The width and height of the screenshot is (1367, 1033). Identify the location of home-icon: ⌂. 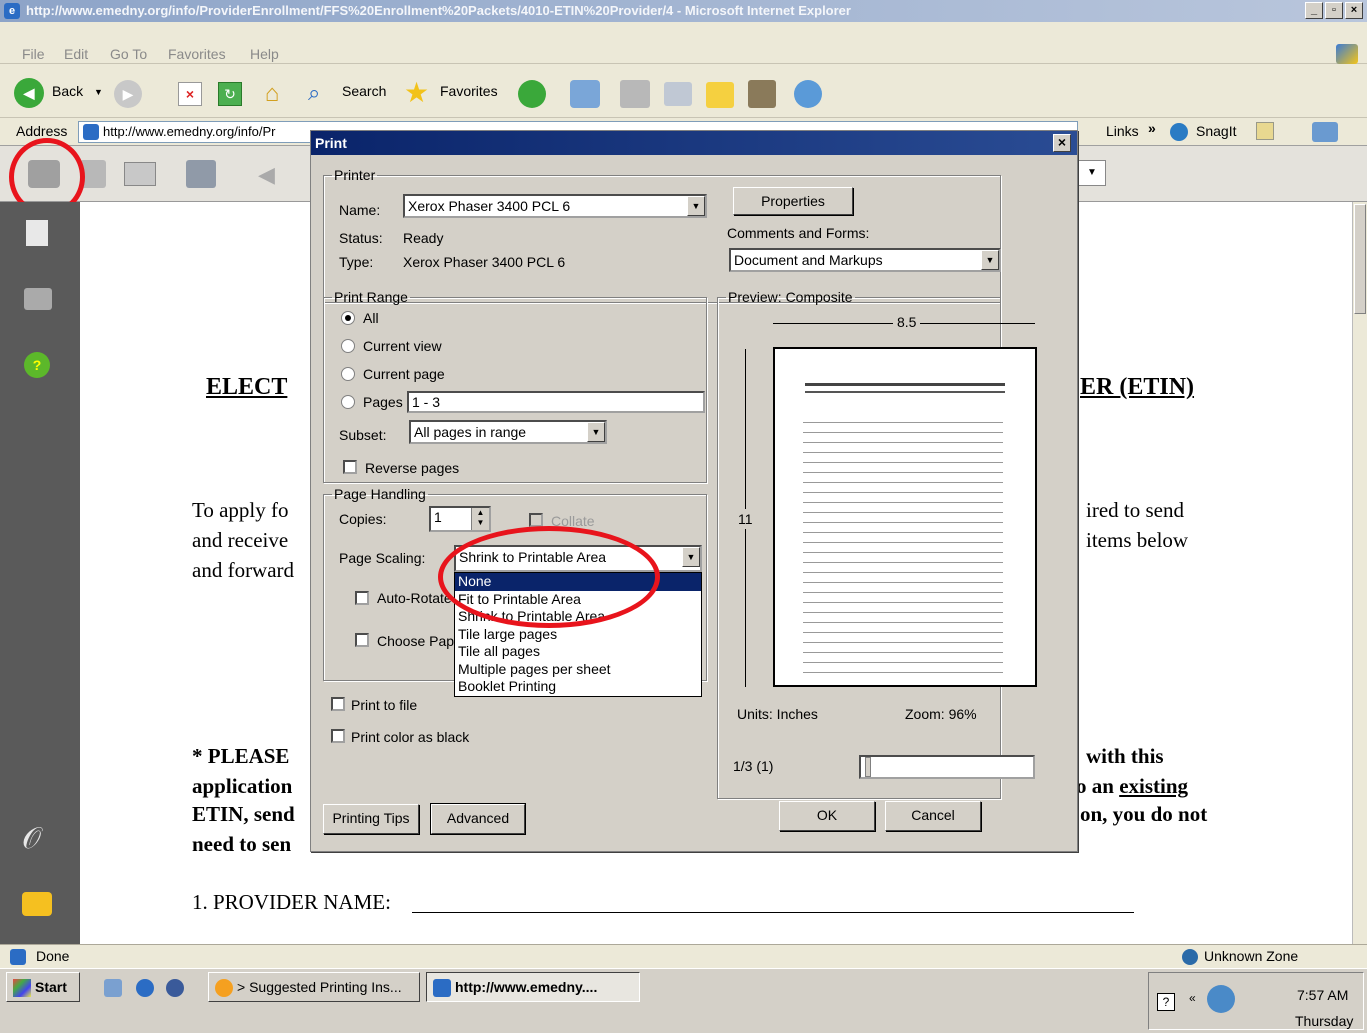
(272, 94).